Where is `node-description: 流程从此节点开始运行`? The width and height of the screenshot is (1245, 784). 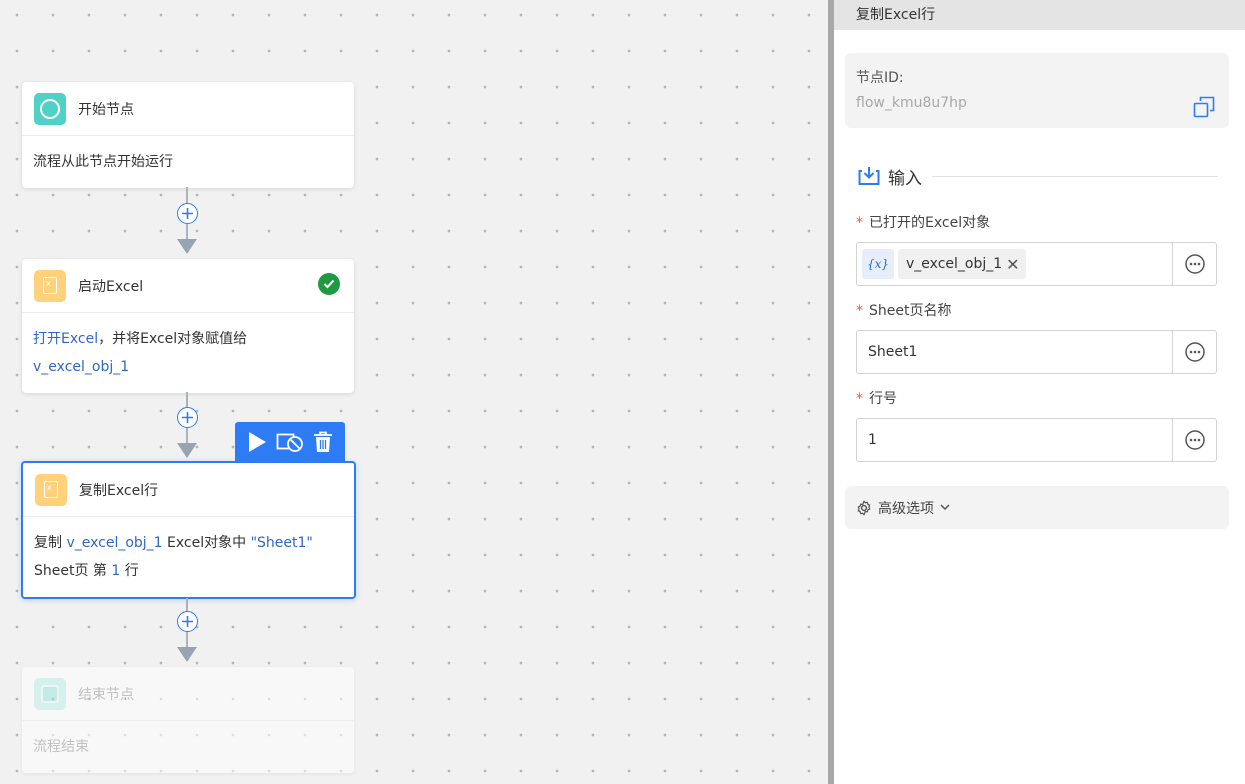
node-description: 流程从此节点开始运行 is located at coordinates (103, 162).